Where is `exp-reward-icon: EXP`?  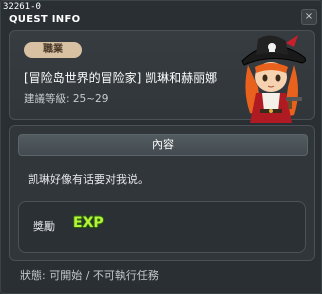
exp-reward-icon: EXP is located at coordinates (88, 223).